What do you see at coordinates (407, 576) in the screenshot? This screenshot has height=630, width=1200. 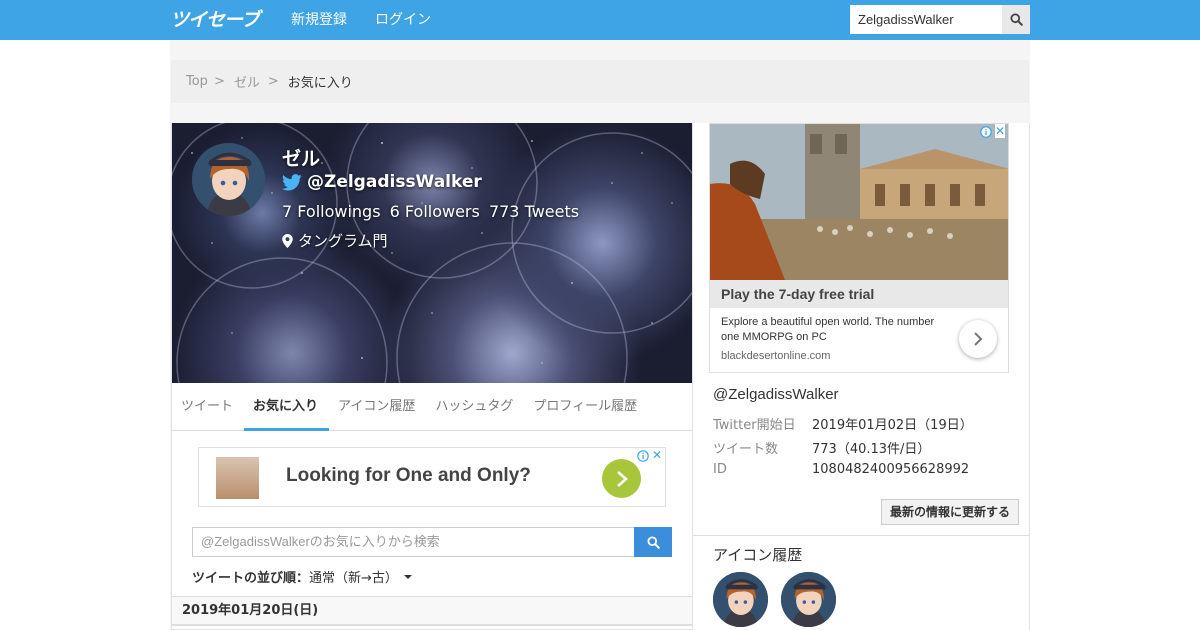 I see `caret-down-icon` at bounding box center [407, 576].